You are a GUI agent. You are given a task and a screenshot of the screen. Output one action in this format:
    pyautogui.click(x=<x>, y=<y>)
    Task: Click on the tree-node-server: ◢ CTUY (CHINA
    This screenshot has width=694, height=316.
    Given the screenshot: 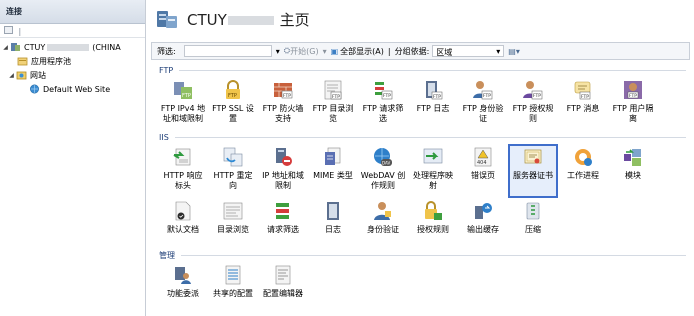 What is the action you would take?
    pyautogui.click(x=73, y=47)
    